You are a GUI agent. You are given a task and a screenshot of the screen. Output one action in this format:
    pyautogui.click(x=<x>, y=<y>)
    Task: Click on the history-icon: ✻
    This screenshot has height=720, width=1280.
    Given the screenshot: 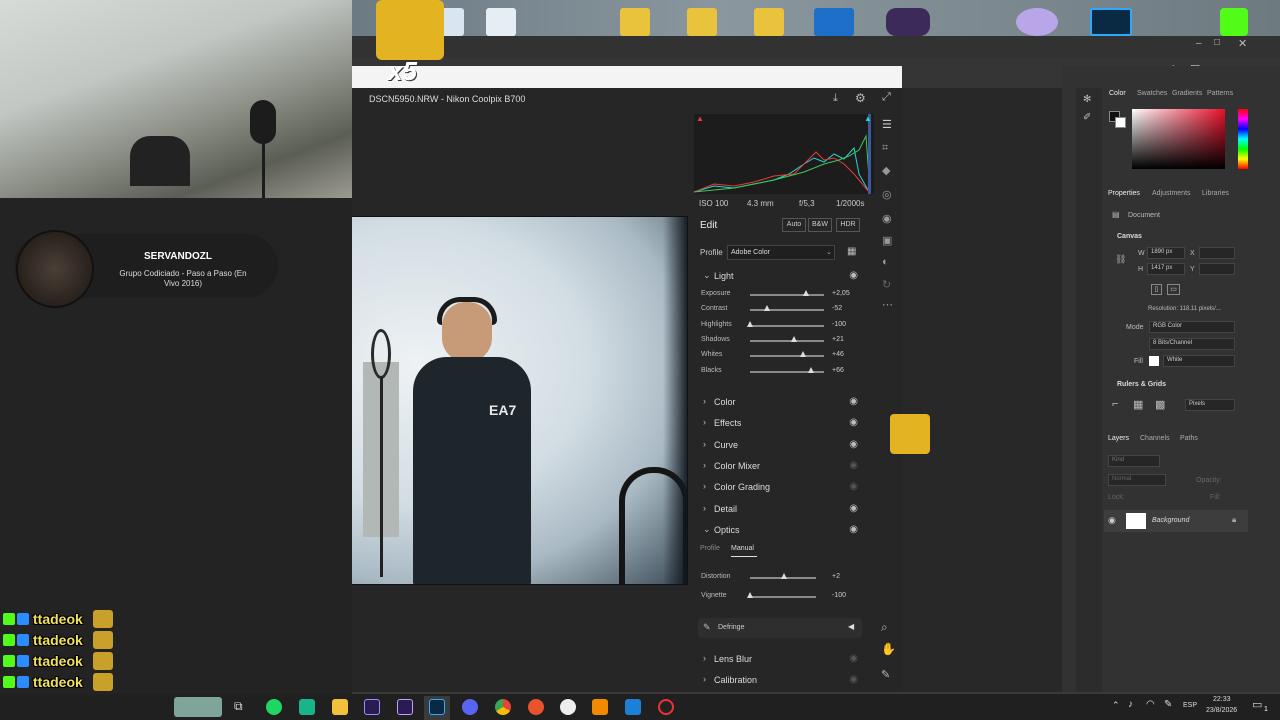 What is the action you would take?
    pyautogui.click(x=1087, y=99)
    